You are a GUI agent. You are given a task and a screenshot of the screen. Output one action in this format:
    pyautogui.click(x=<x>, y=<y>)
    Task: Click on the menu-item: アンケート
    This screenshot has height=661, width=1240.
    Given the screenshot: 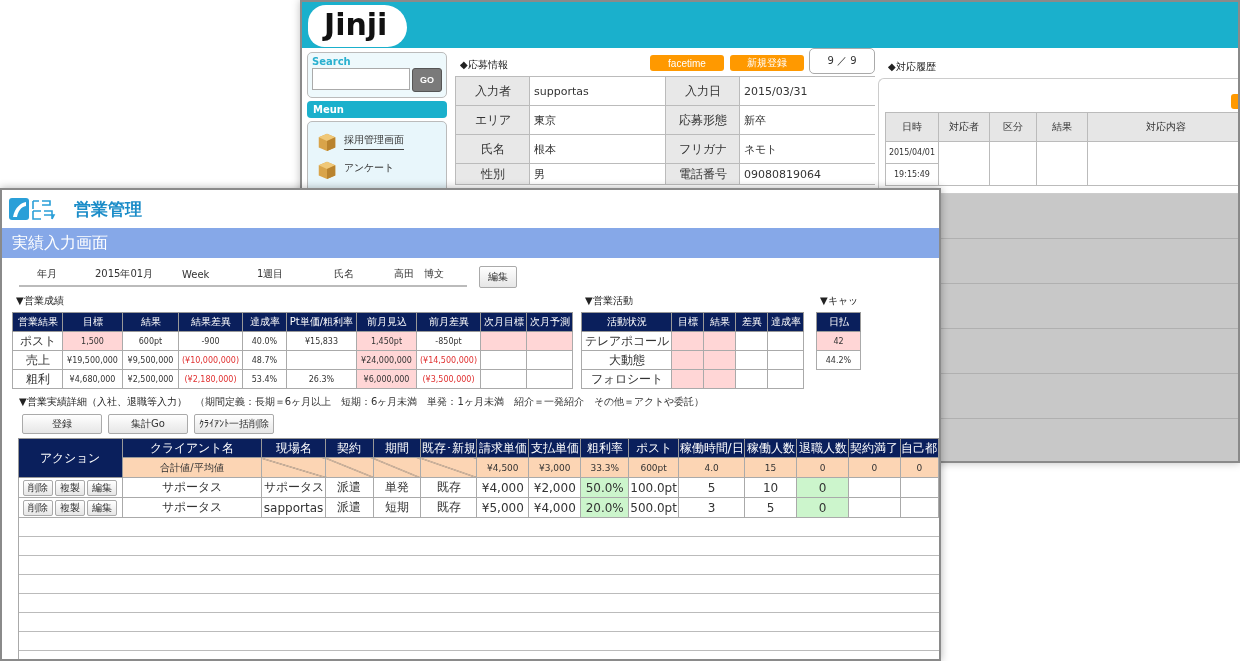 What is the action you would take?
    pyautogui.click(x=369, y=169)
    